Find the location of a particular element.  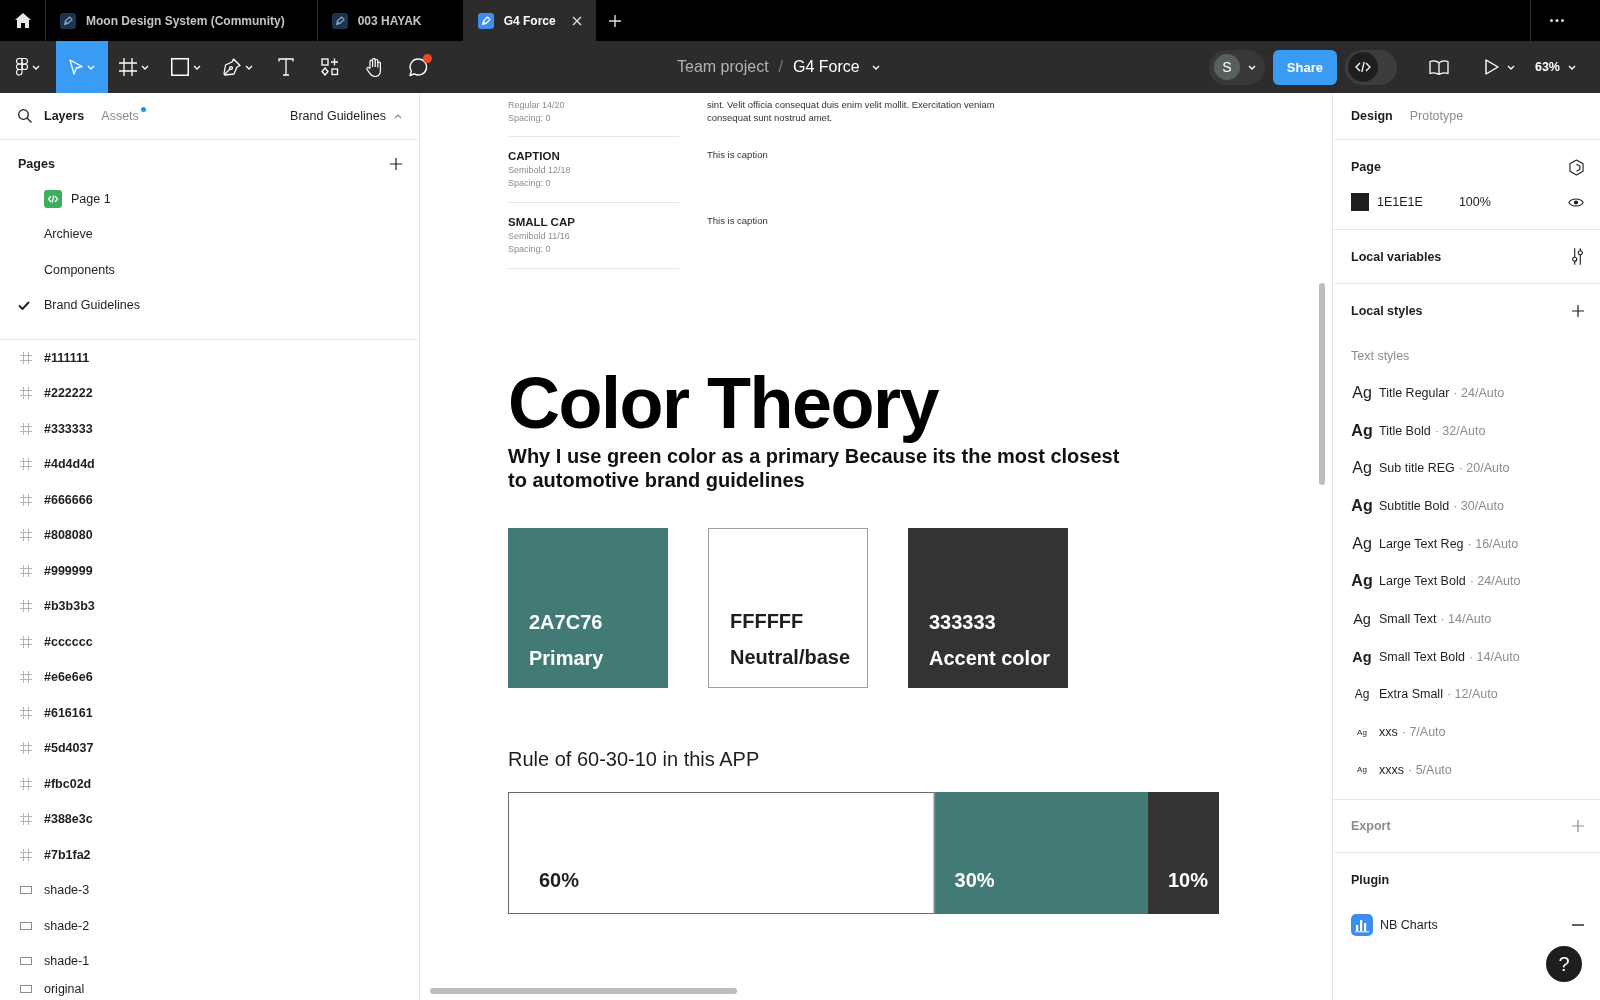

sliders-icon is located at coordinates (1577, 256).